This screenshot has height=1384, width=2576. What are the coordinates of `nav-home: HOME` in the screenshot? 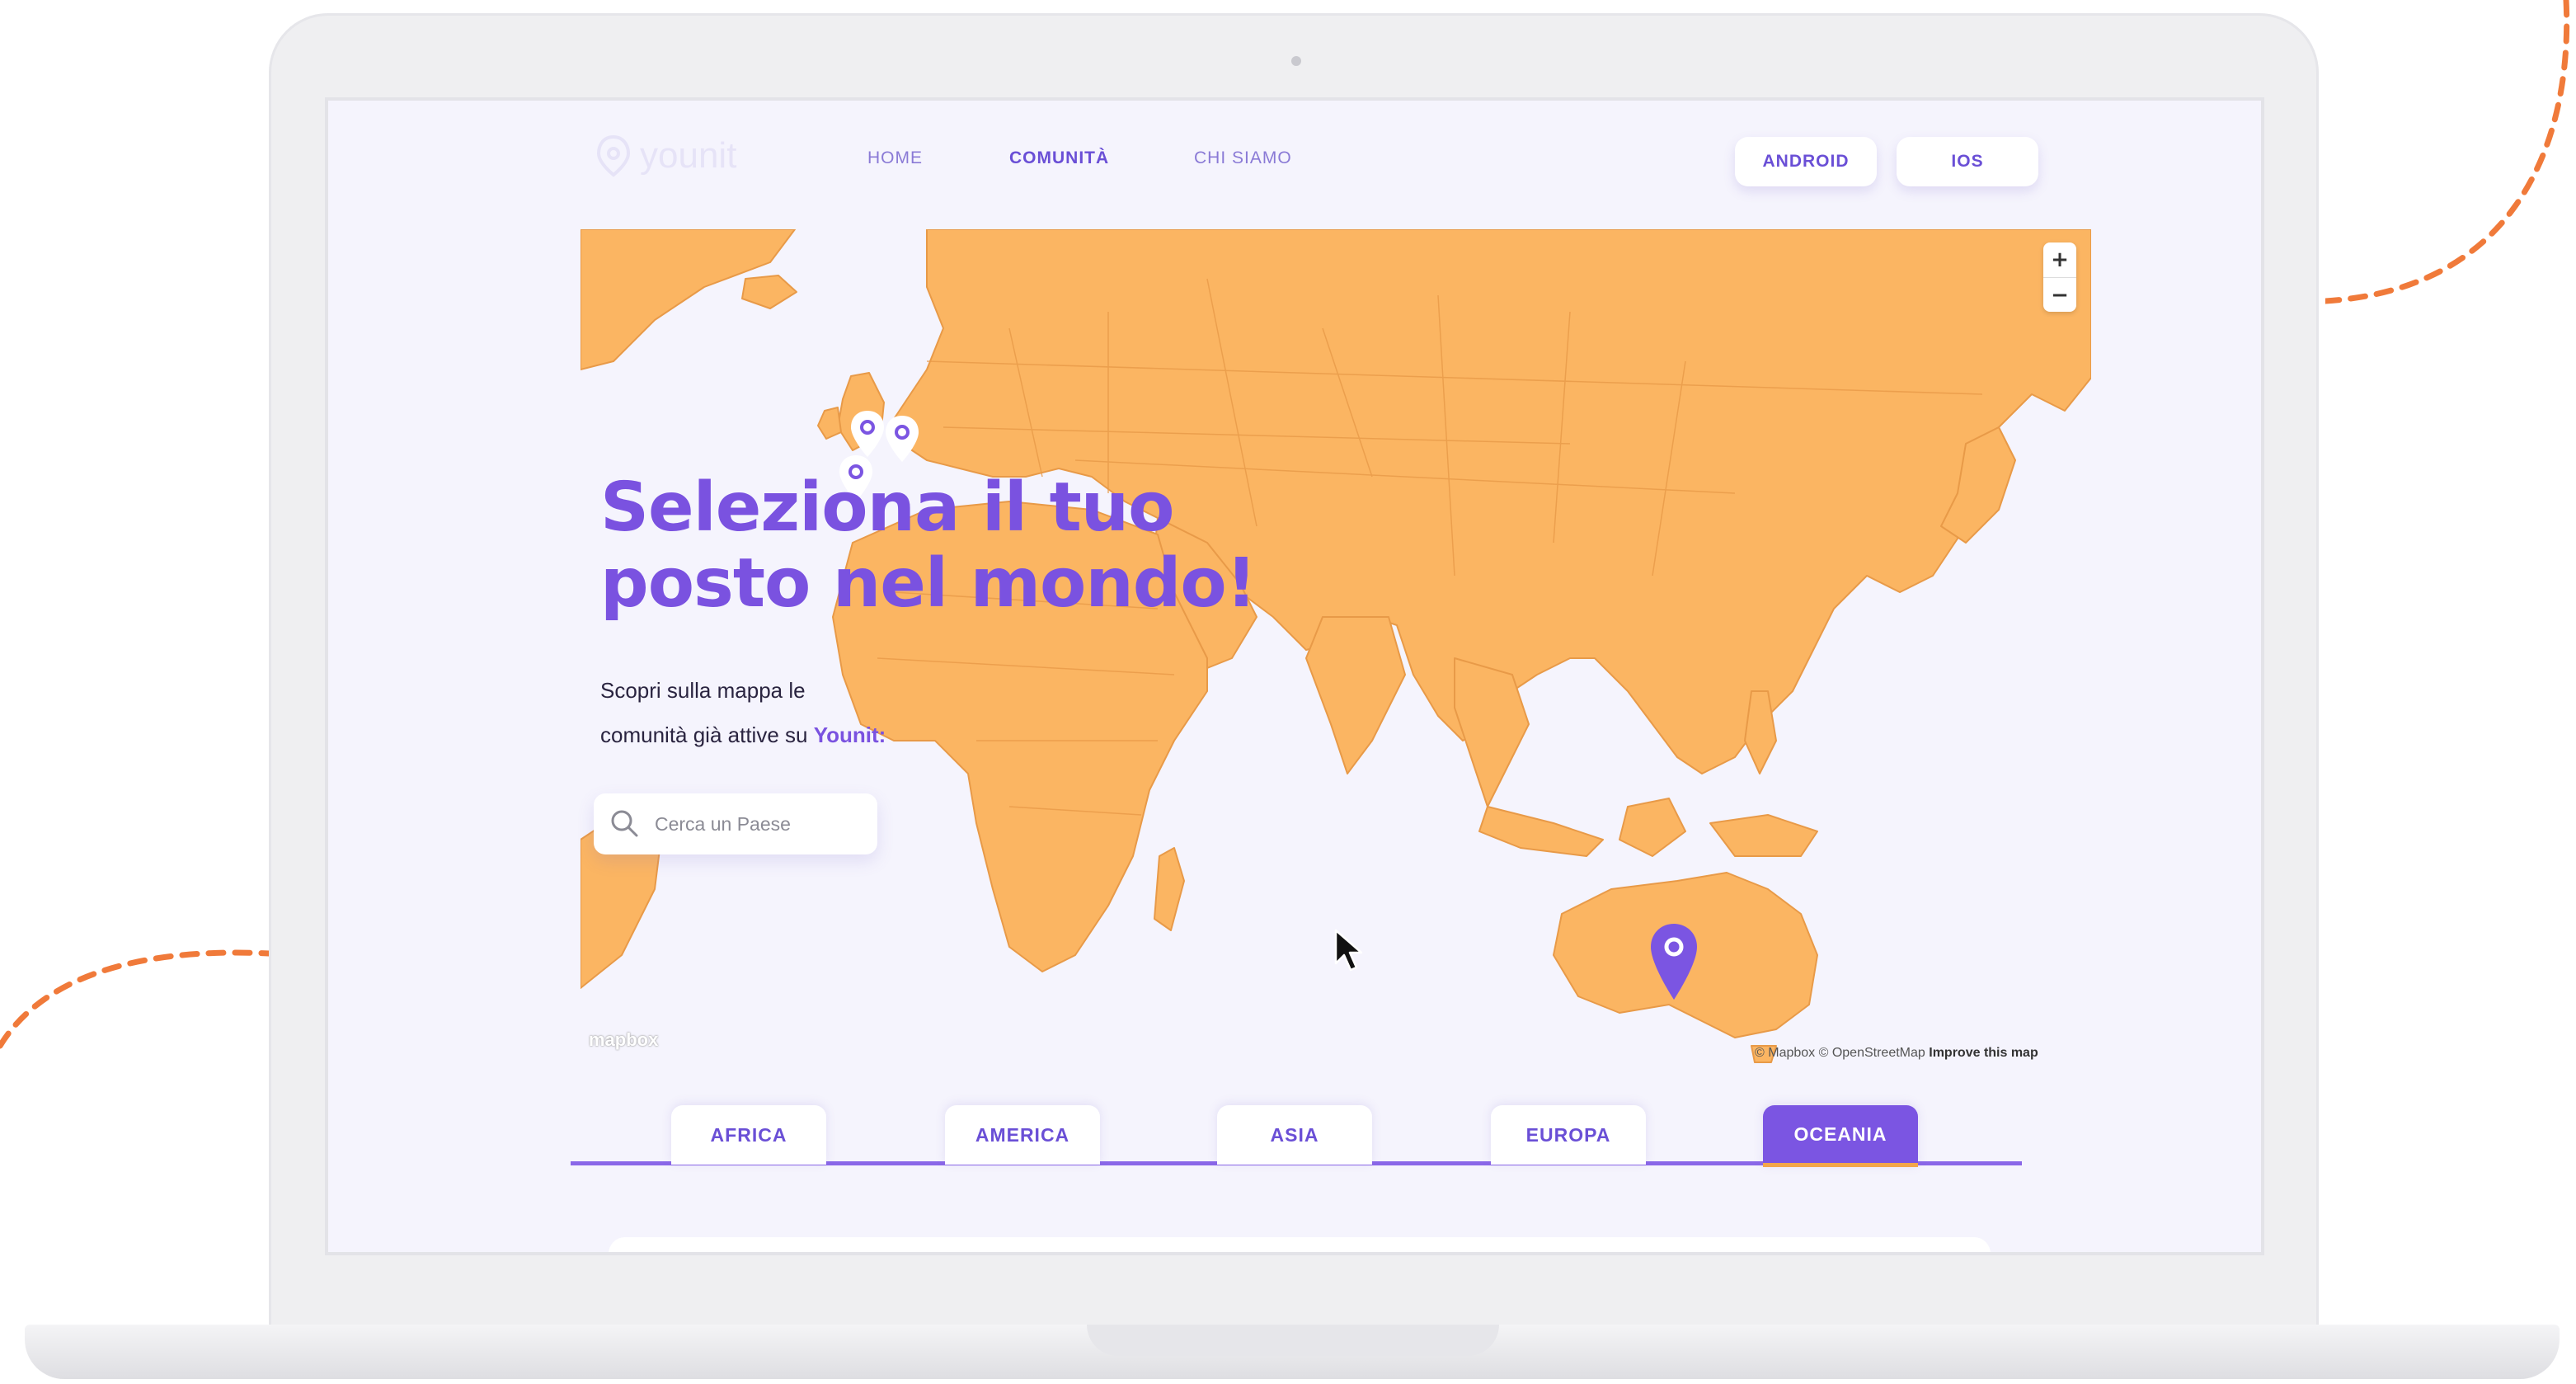 It's located at (895, 158).